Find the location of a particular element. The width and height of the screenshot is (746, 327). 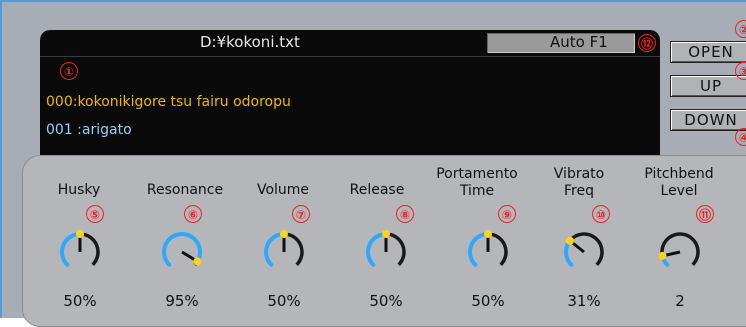

release-knob is located at coordinates (386, 250).